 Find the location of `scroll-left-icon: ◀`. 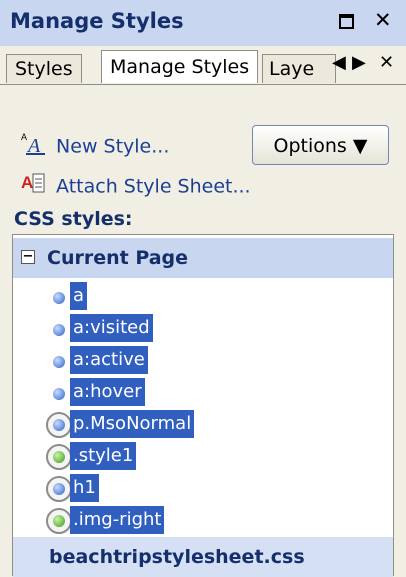

scroll-left-icon: ◀ is located at coordinates (339, 62).